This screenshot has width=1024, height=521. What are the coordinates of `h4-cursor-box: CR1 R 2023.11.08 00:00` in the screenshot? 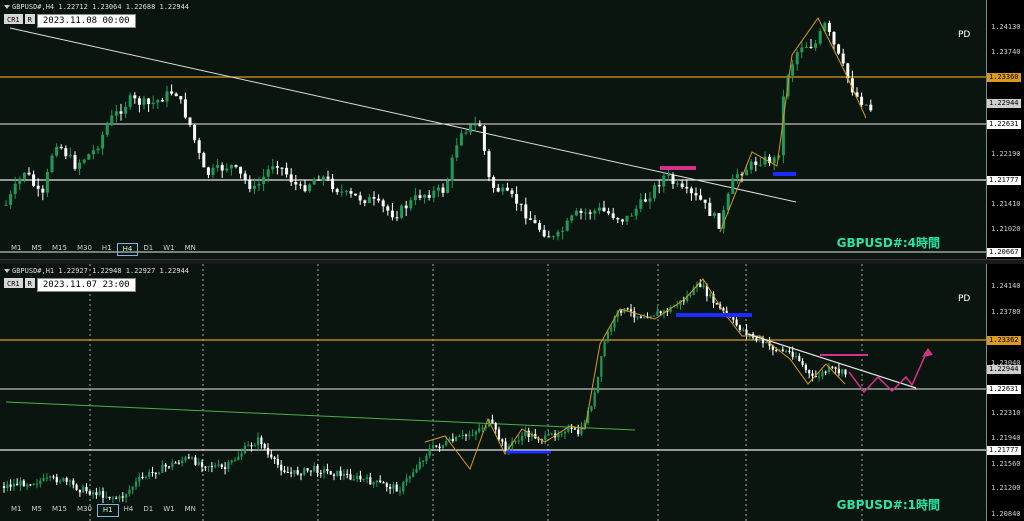 It's located at (70, 21).